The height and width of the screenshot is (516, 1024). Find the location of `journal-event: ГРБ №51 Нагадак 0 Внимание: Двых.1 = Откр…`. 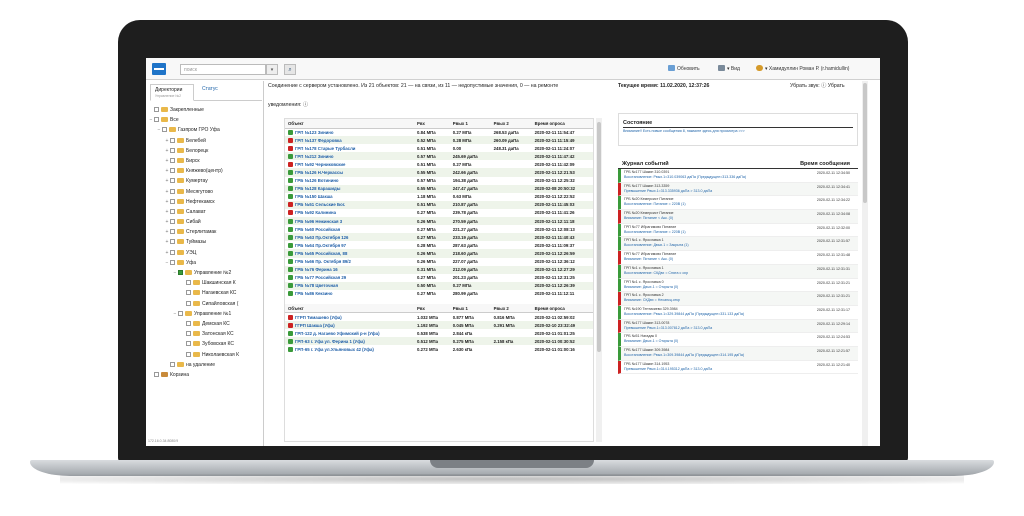

journal-event: ГРБ №51 Нагадак 0 Внимание: Двых.1 = Откр… is located at coordinates (738, 340).